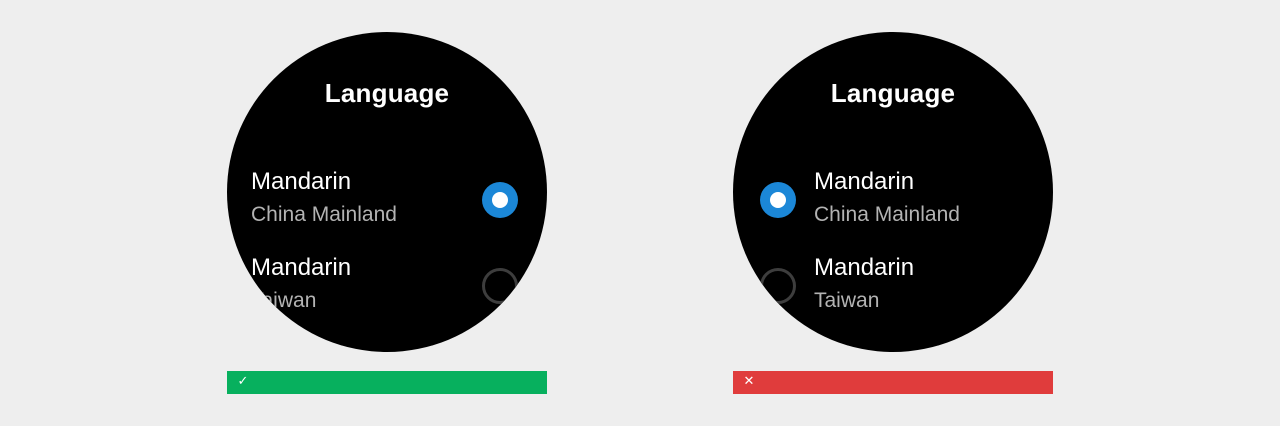 The width and height of the screenshot is (1280, 426). Describe the element at coordinates (893, 382) in the screenshot. I see `dont-verdict-bar: ✕` at that location.